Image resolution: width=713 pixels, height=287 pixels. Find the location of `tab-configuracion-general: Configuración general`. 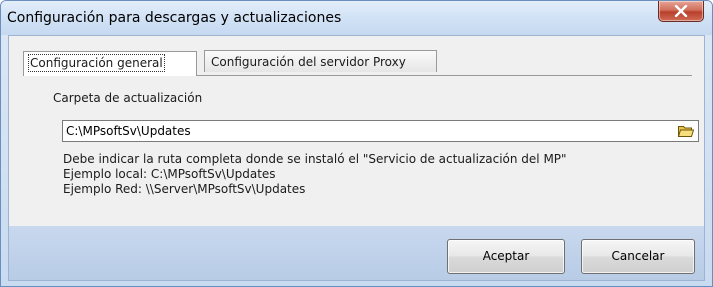

tab-configuracion-general: Configuración general is located at coordinates (110, 63).